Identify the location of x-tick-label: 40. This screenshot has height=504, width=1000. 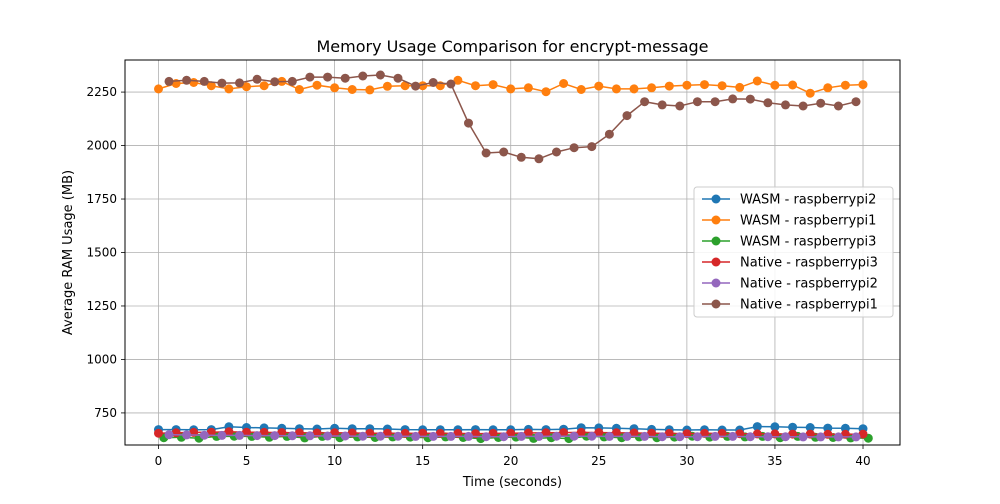
(862, 461).